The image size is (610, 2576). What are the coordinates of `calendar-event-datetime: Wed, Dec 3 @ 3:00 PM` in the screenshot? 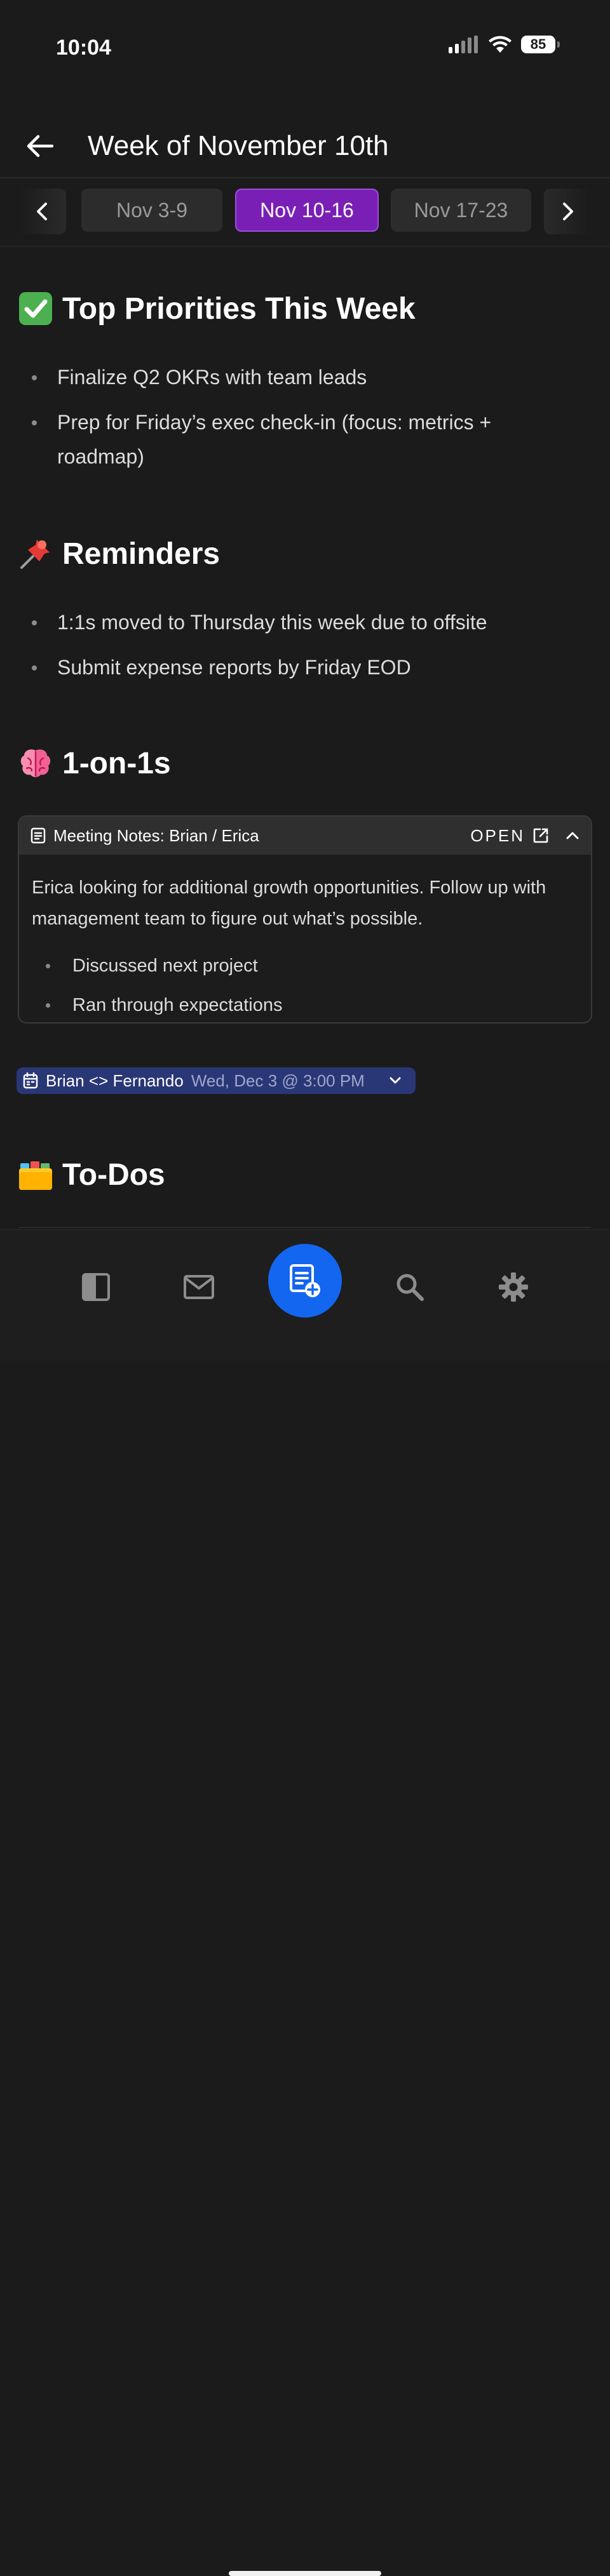 It's located at (278, 1080).